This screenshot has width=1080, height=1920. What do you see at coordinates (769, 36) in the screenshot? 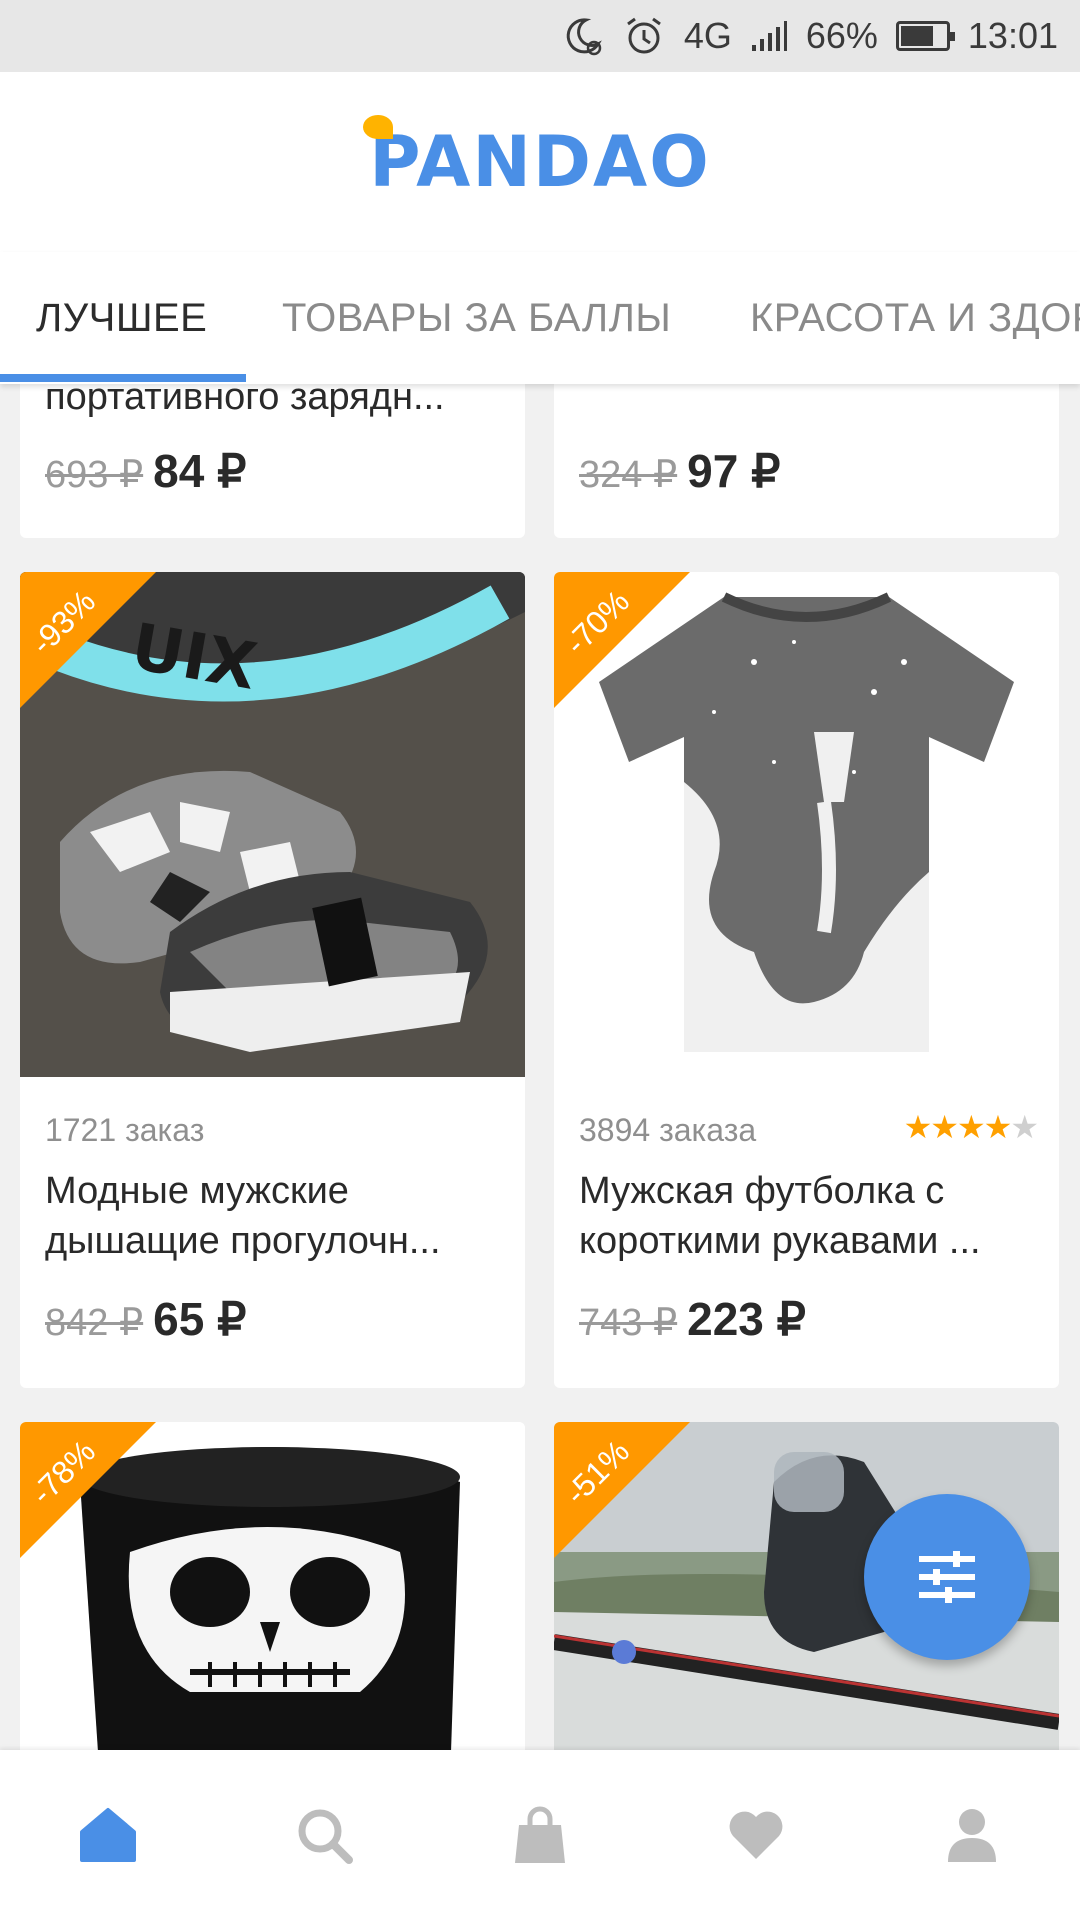
I see `signal-icon` at bounding box center [769, 36].